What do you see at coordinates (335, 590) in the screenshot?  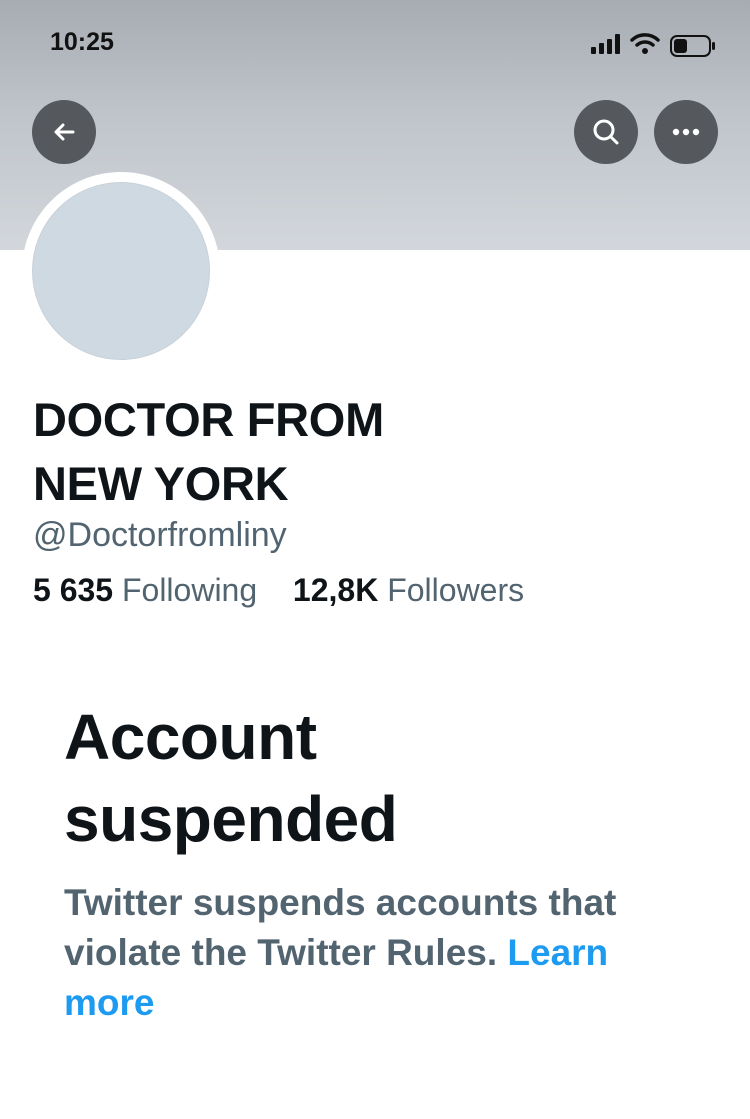 I see `followers-count: 12,8K` at bounding box center [335, 590].